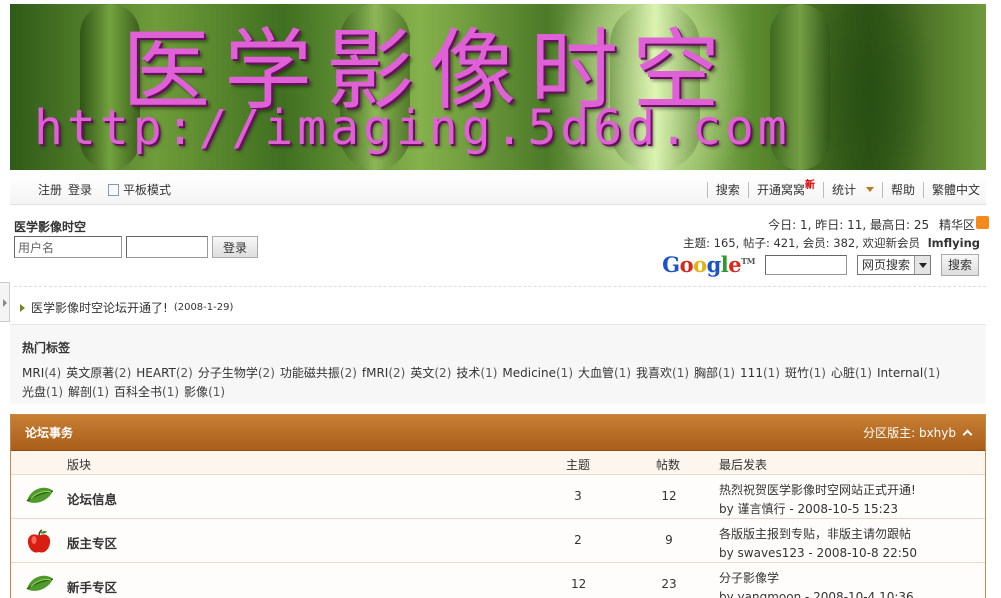 This screenshot has height=598, width=1001. Describe the element at coordinates (22, 307) in the screenshot. I see `bullet-arrow-icon` at that location.